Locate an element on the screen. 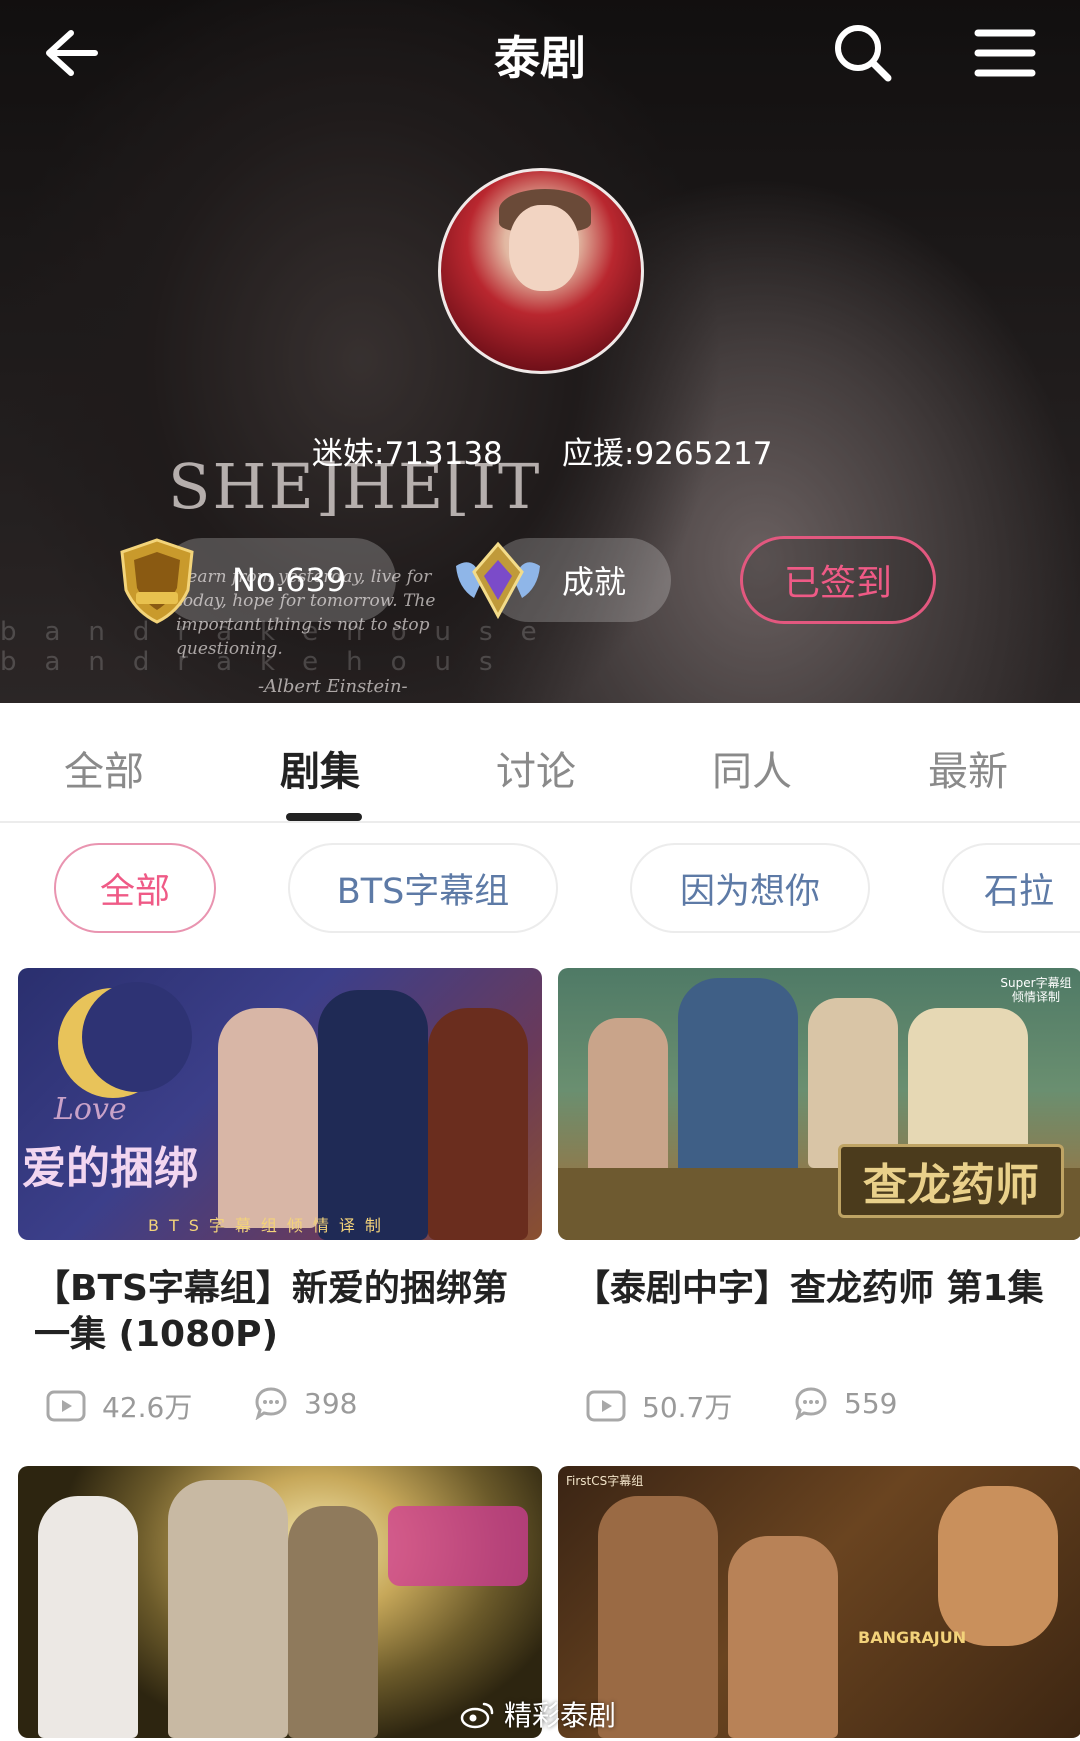 The height and width of the screenshot is (1741, 1080). rank-label: No.639 is located at coordinates (289, 580).